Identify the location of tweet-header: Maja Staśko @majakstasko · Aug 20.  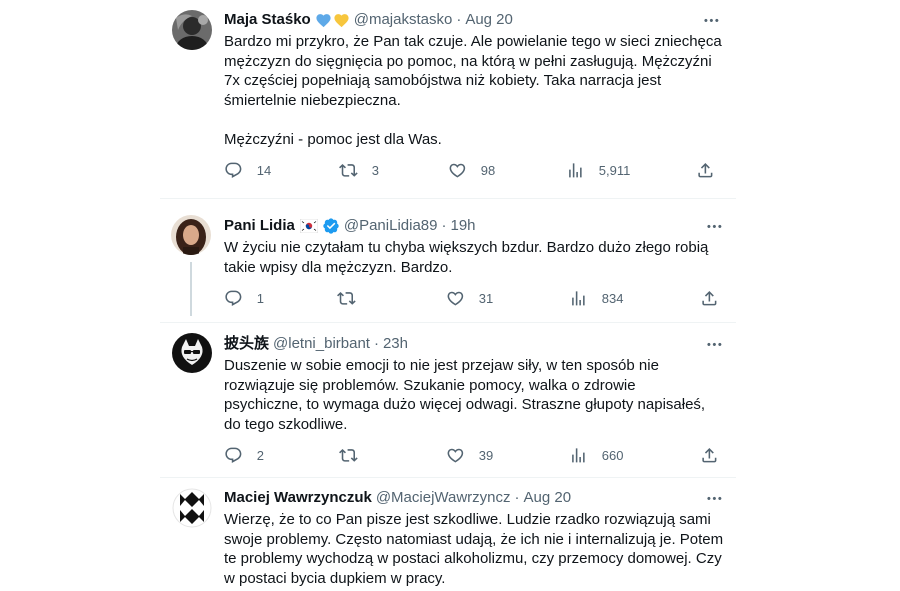
(368, 20).